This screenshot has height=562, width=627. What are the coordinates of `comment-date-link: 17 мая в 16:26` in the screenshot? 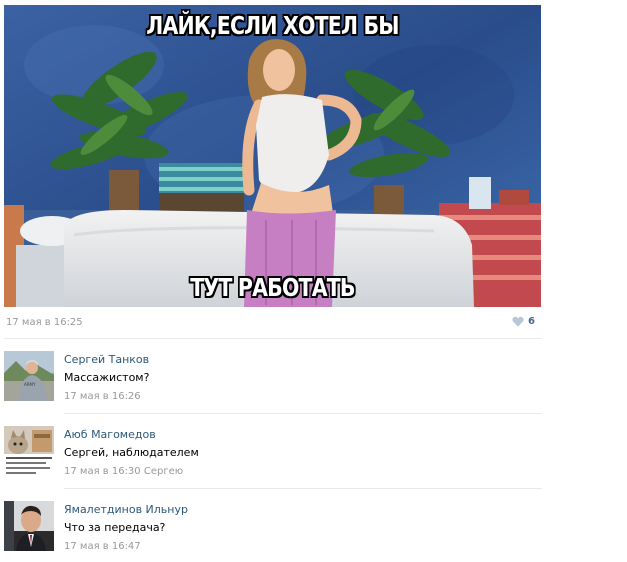 It's located at (102, 396).